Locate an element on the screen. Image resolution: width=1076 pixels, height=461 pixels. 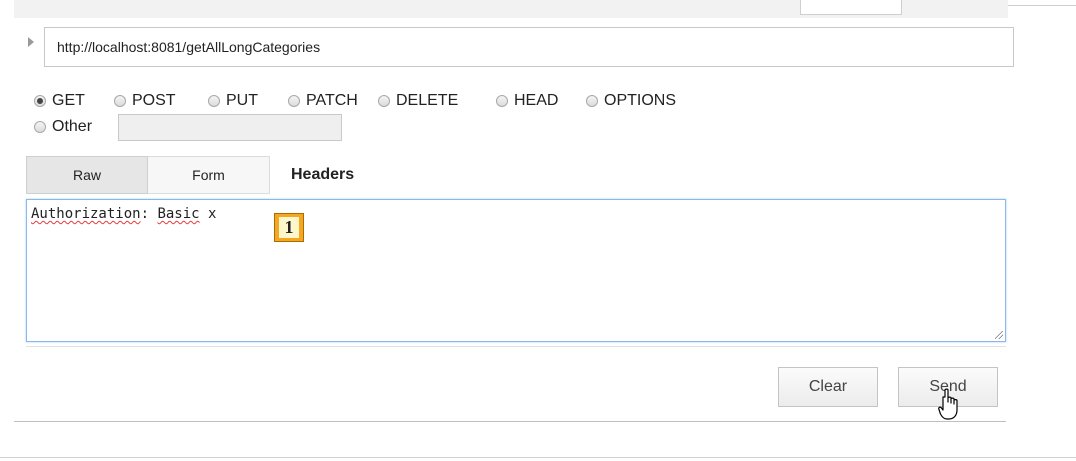
other-method-input is located at coordinates (230, 127).